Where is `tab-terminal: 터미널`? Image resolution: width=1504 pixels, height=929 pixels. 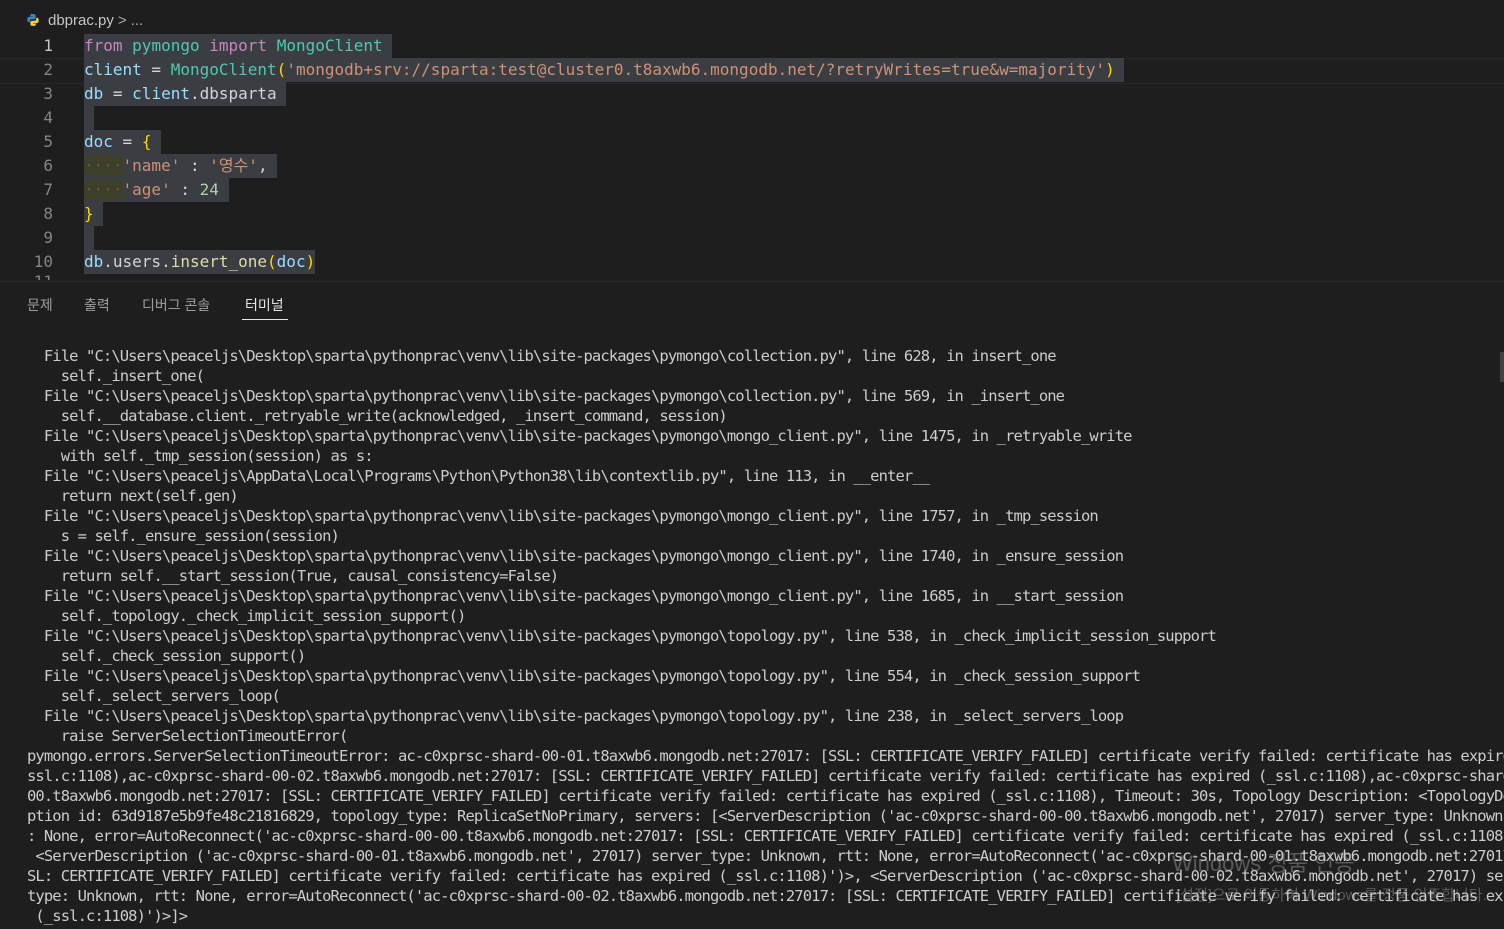
tab-terminal: 터미널 is located at coordinates (264, 305).